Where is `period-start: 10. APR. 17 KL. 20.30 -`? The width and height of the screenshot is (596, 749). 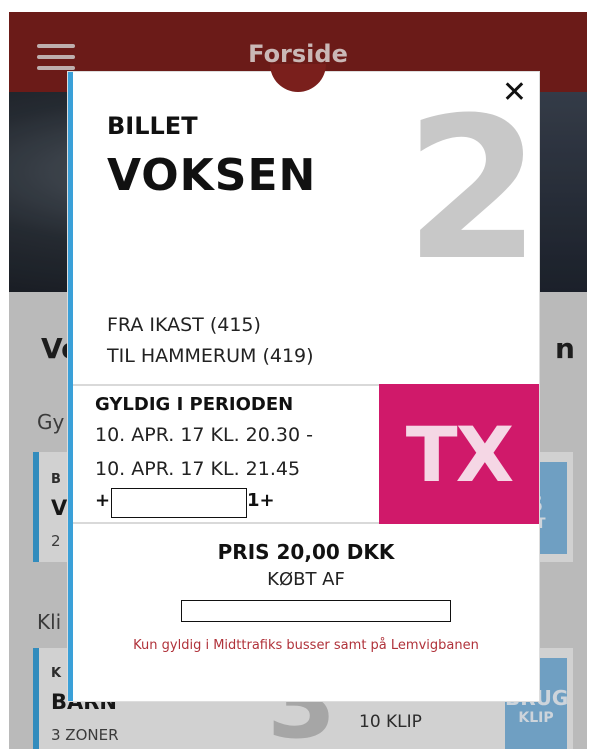
period-start: 10. APR. 17 KL. 20.30 - is located at coordinates (204, 435).